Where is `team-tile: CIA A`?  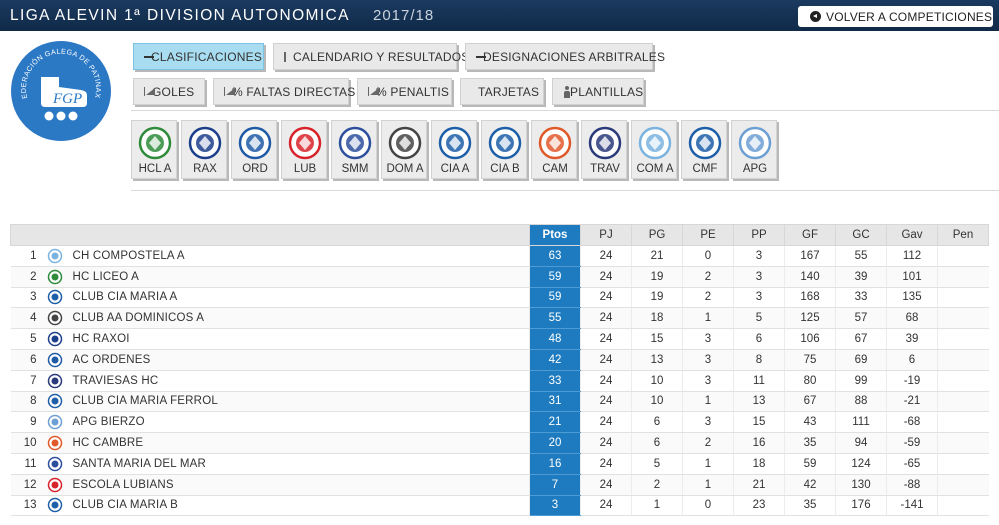
team-tile: CIA A is located at coordinates (454, 149).